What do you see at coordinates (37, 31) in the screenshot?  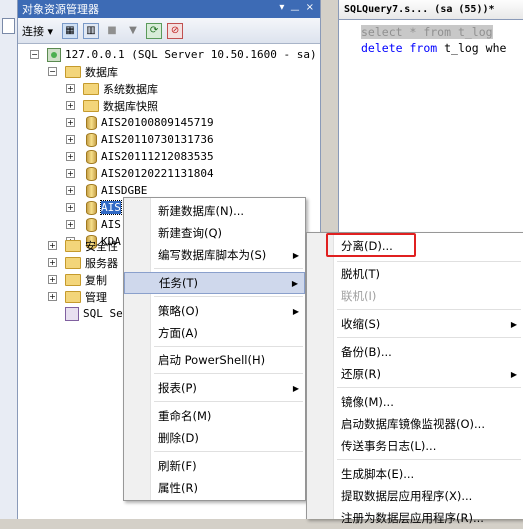 I see `connect-button: 连接 ▾` at bounding box center [37, 31].